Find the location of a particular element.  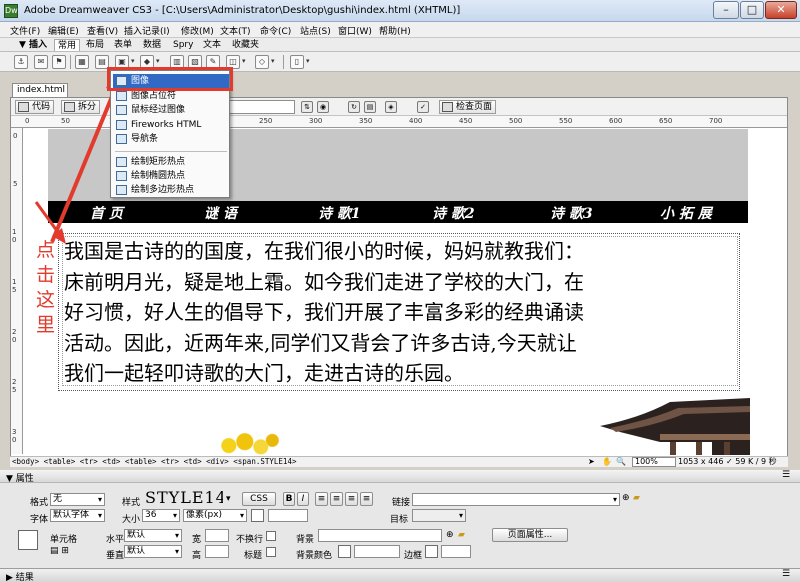

align-justify-icon: ≡ is located at coordinates (366, 499).